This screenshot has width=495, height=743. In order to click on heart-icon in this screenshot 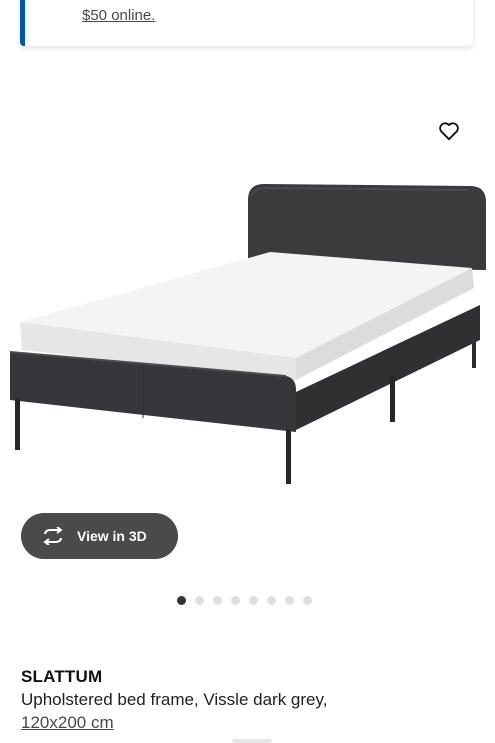, I will do `click(449, 131)`.